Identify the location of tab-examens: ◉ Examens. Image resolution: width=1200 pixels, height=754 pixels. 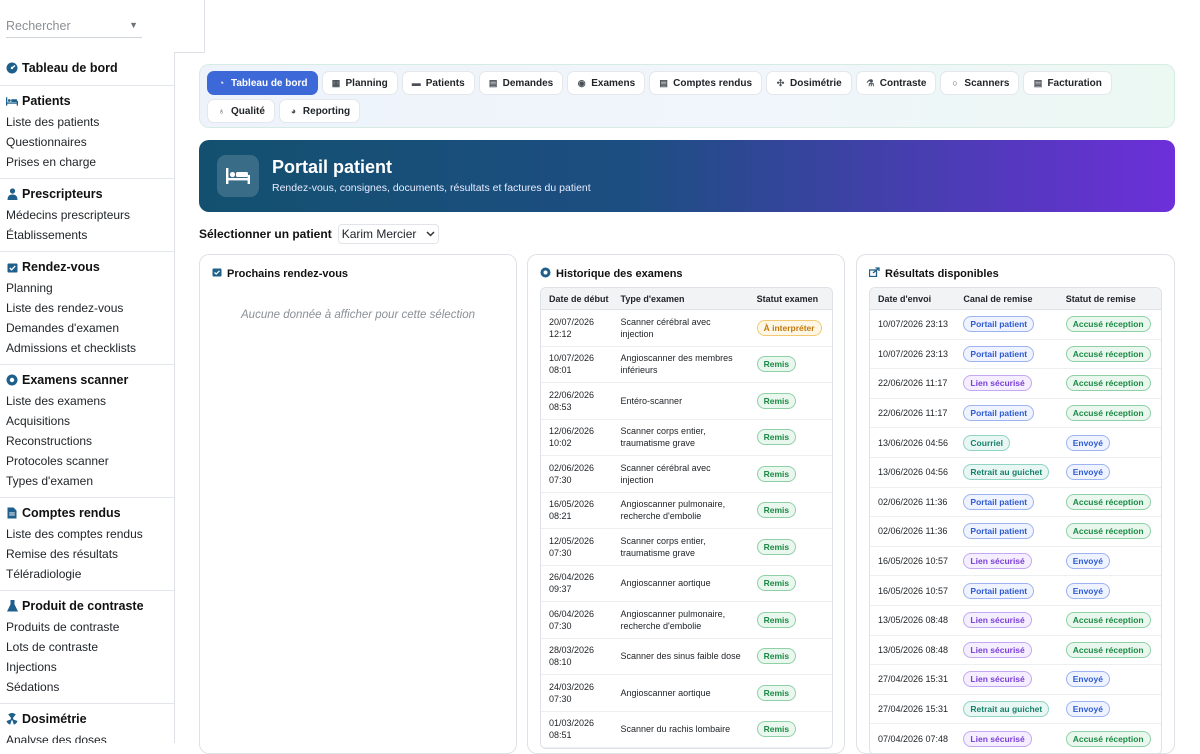
(606, 83).